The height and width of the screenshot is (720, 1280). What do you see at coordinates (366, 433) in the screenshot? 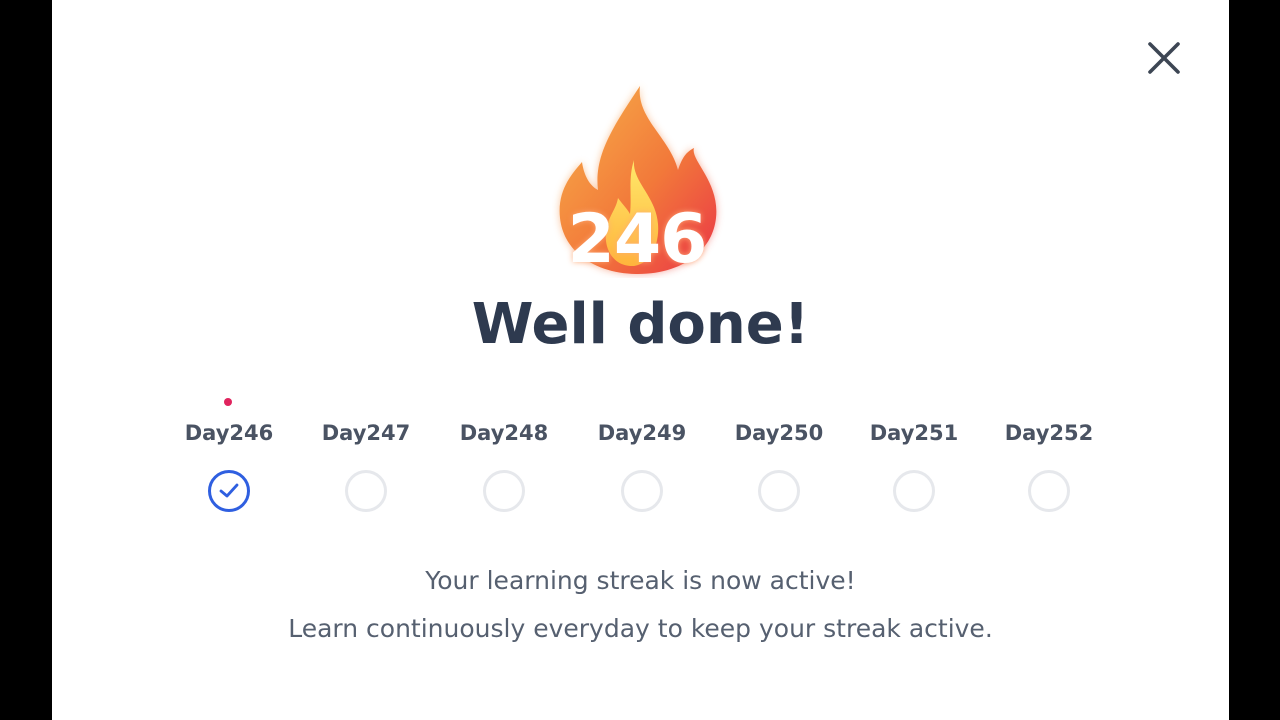
I see `day-label: Day247` at bounding box center [366, 433].